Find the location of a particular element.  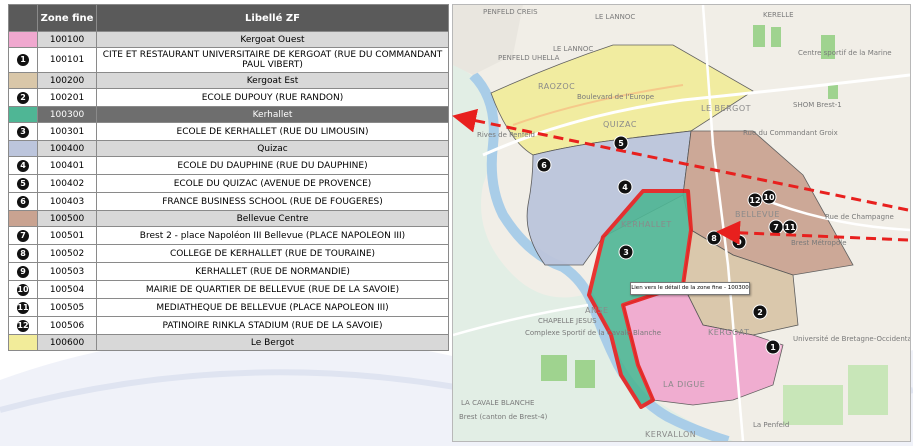

number-marker-icon: 7 is located at coordinates (23, 235).